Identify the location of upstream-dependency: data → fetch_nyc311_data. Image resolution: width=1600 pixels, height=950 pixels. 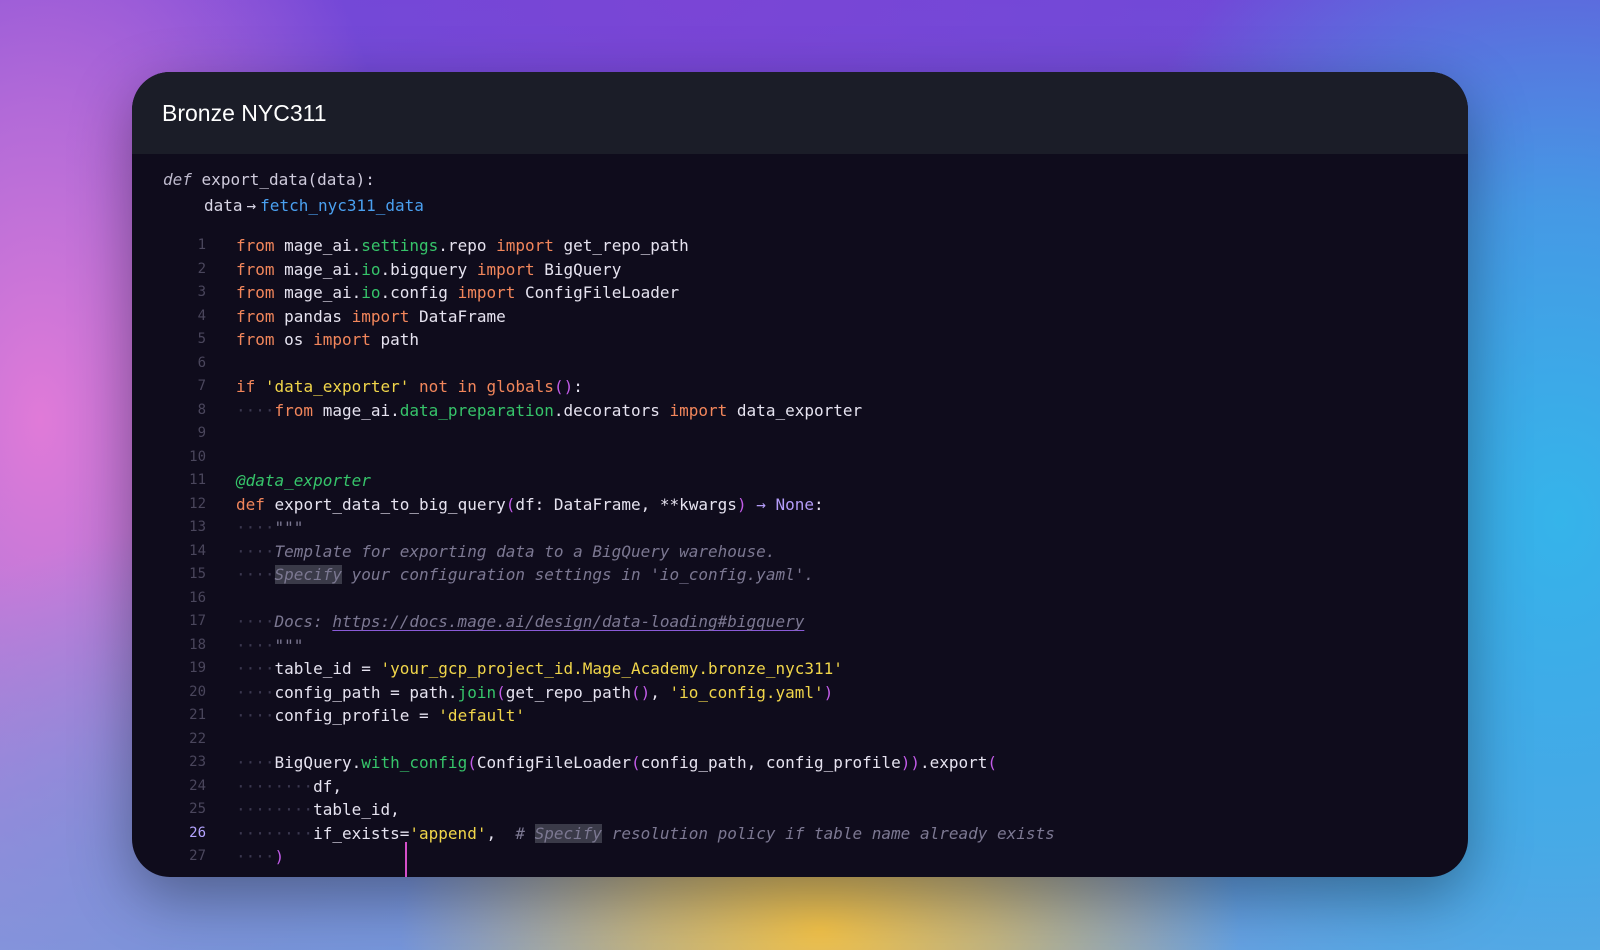
(314, 205).